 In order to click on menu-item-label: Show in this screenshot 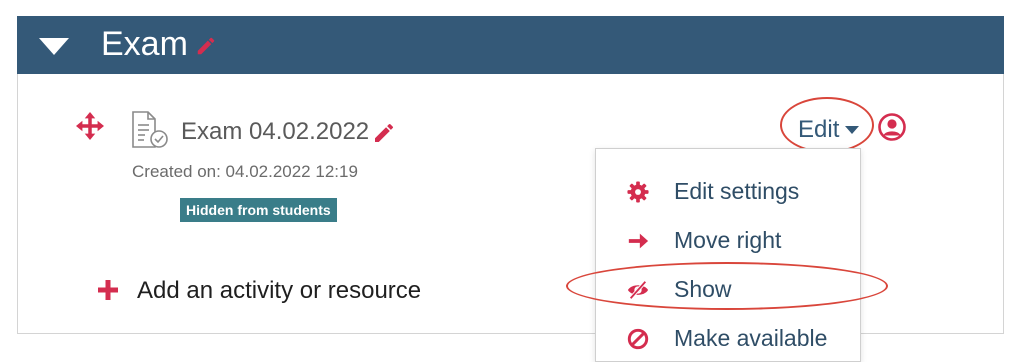, I will do `click(703, 289)`.